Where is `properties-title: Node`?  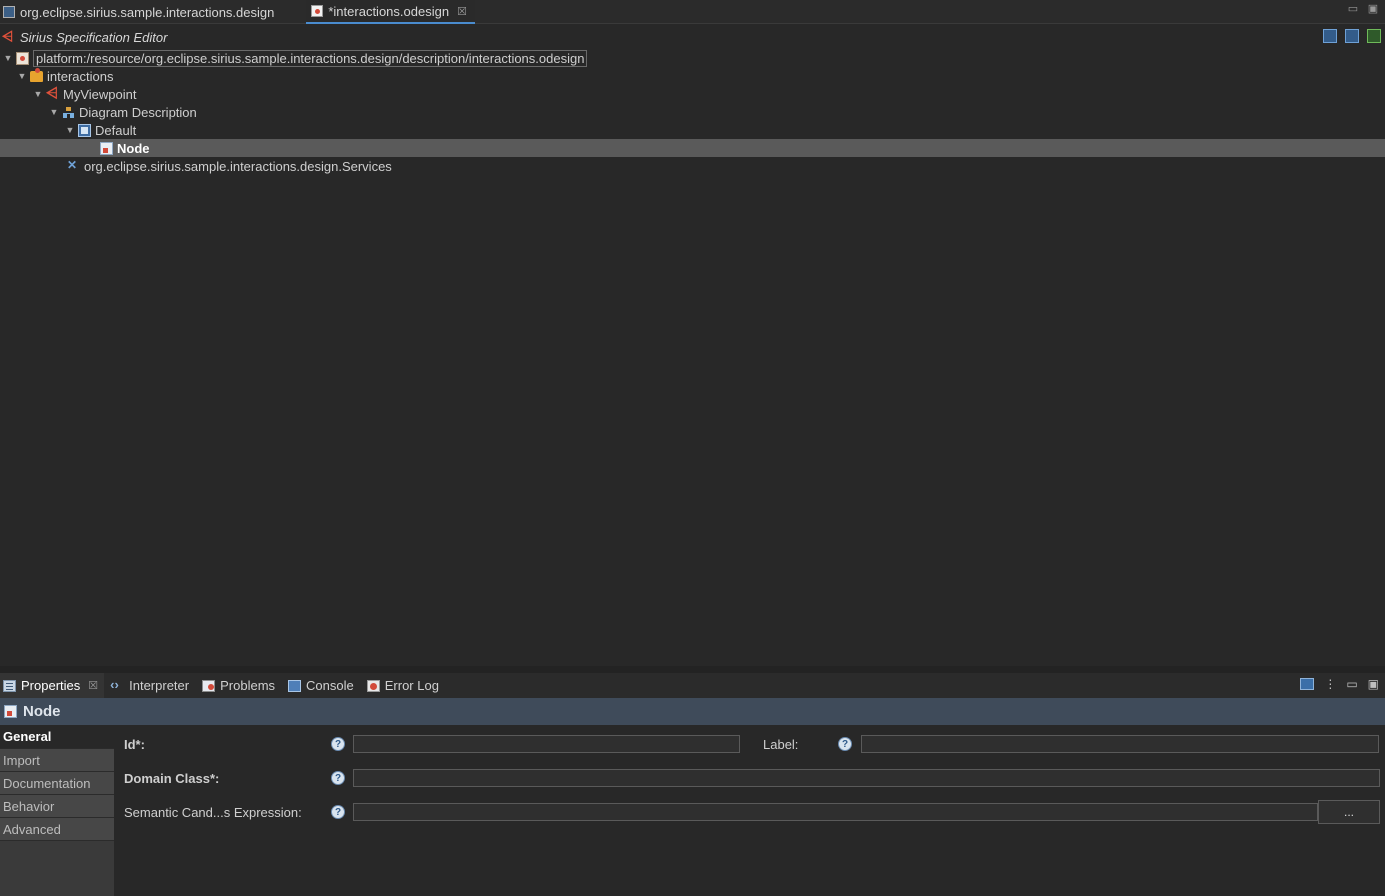 properties-title: Node is located at coordinates (42, 711).